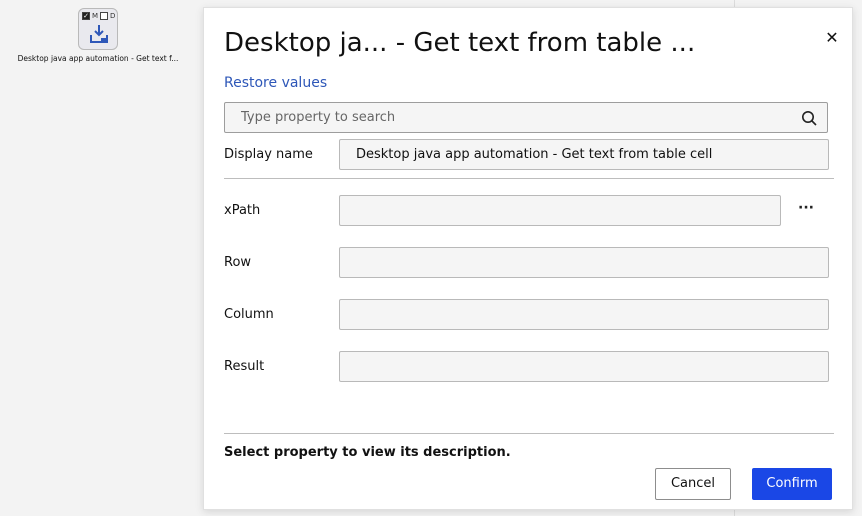 The width and height of the screenshot is (862, 516). What do you see at coordinates (809, 118) in the screenshot?
I see `search-icon` at bounding box center [809, 118].